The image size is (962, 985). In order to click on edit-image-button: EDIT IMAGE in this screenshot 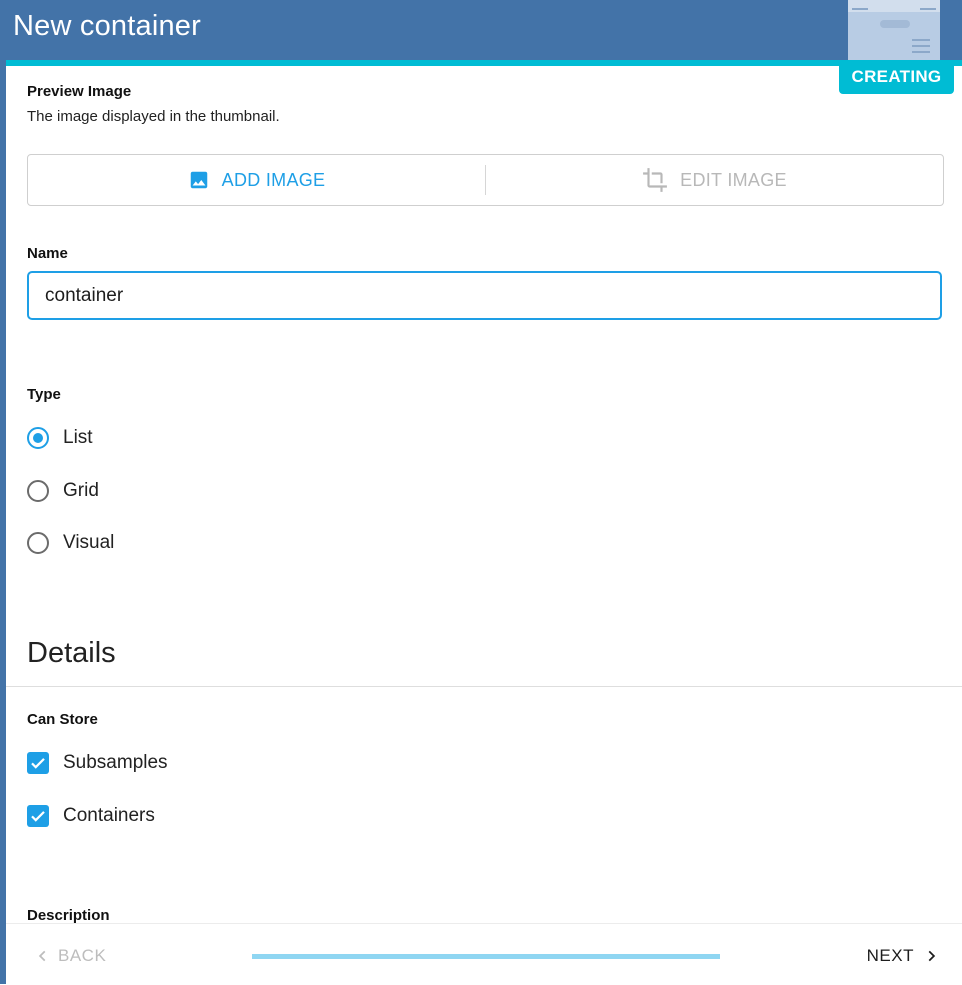, I will do `click(714, 180)`.